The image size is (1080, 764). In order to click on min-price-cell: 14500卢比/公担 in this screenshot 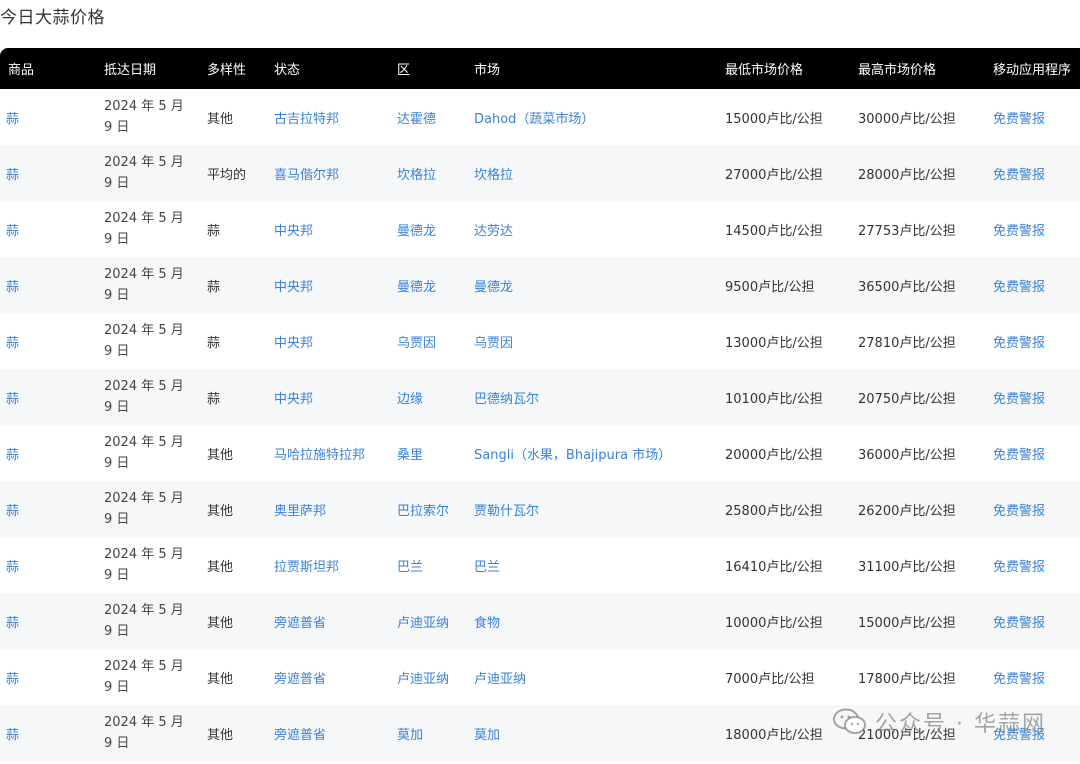, I will do `click(774, 231)`.